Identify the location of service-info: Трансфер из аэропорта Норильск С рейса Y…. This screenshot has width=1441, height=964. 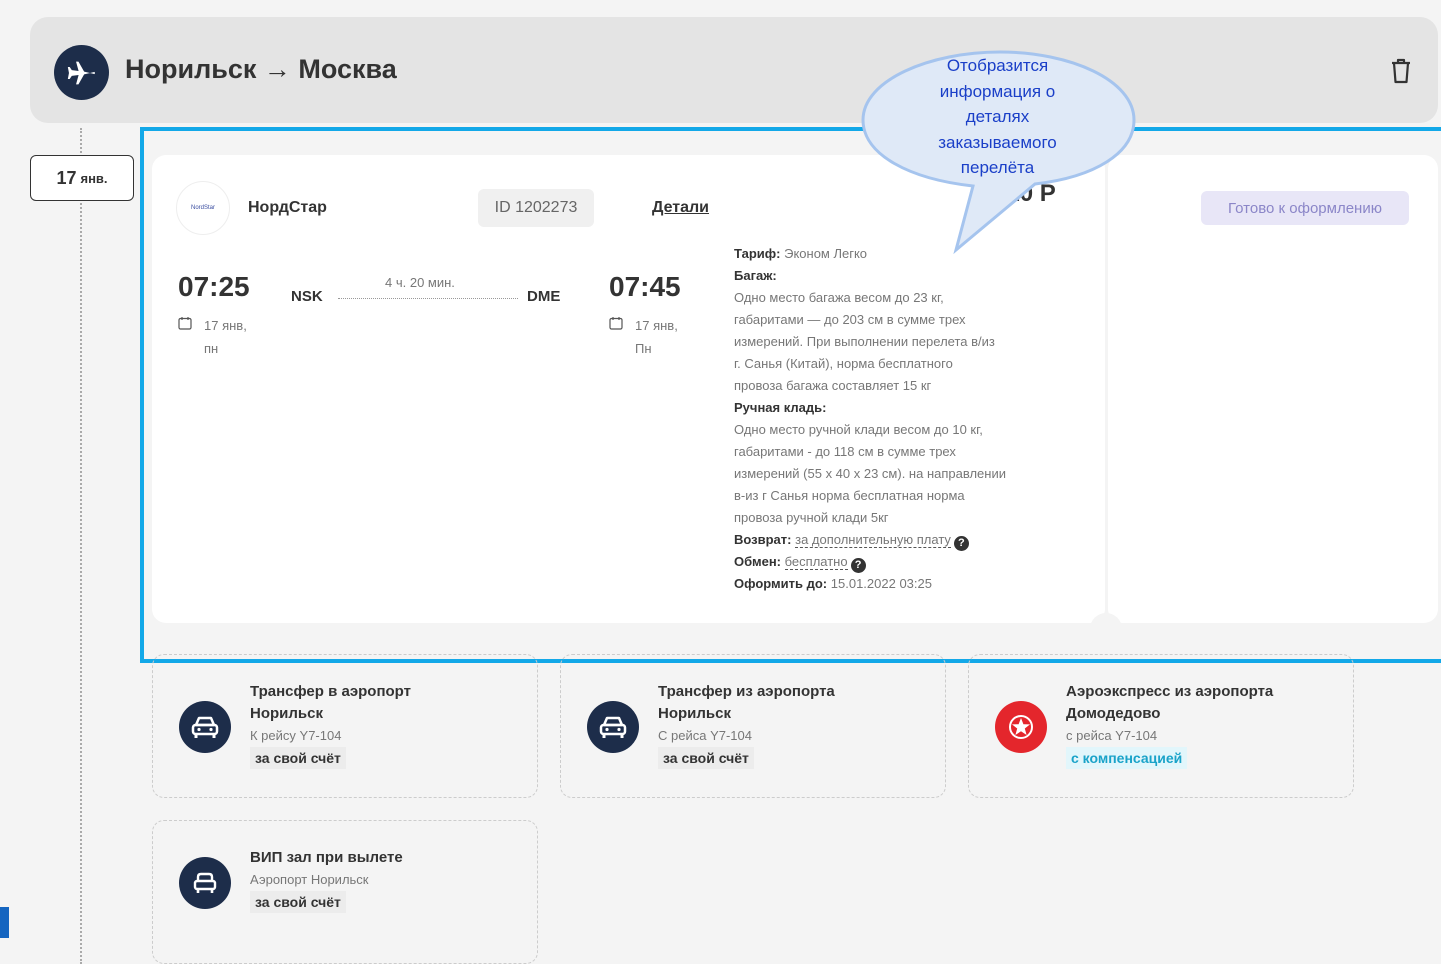
(746, 725).